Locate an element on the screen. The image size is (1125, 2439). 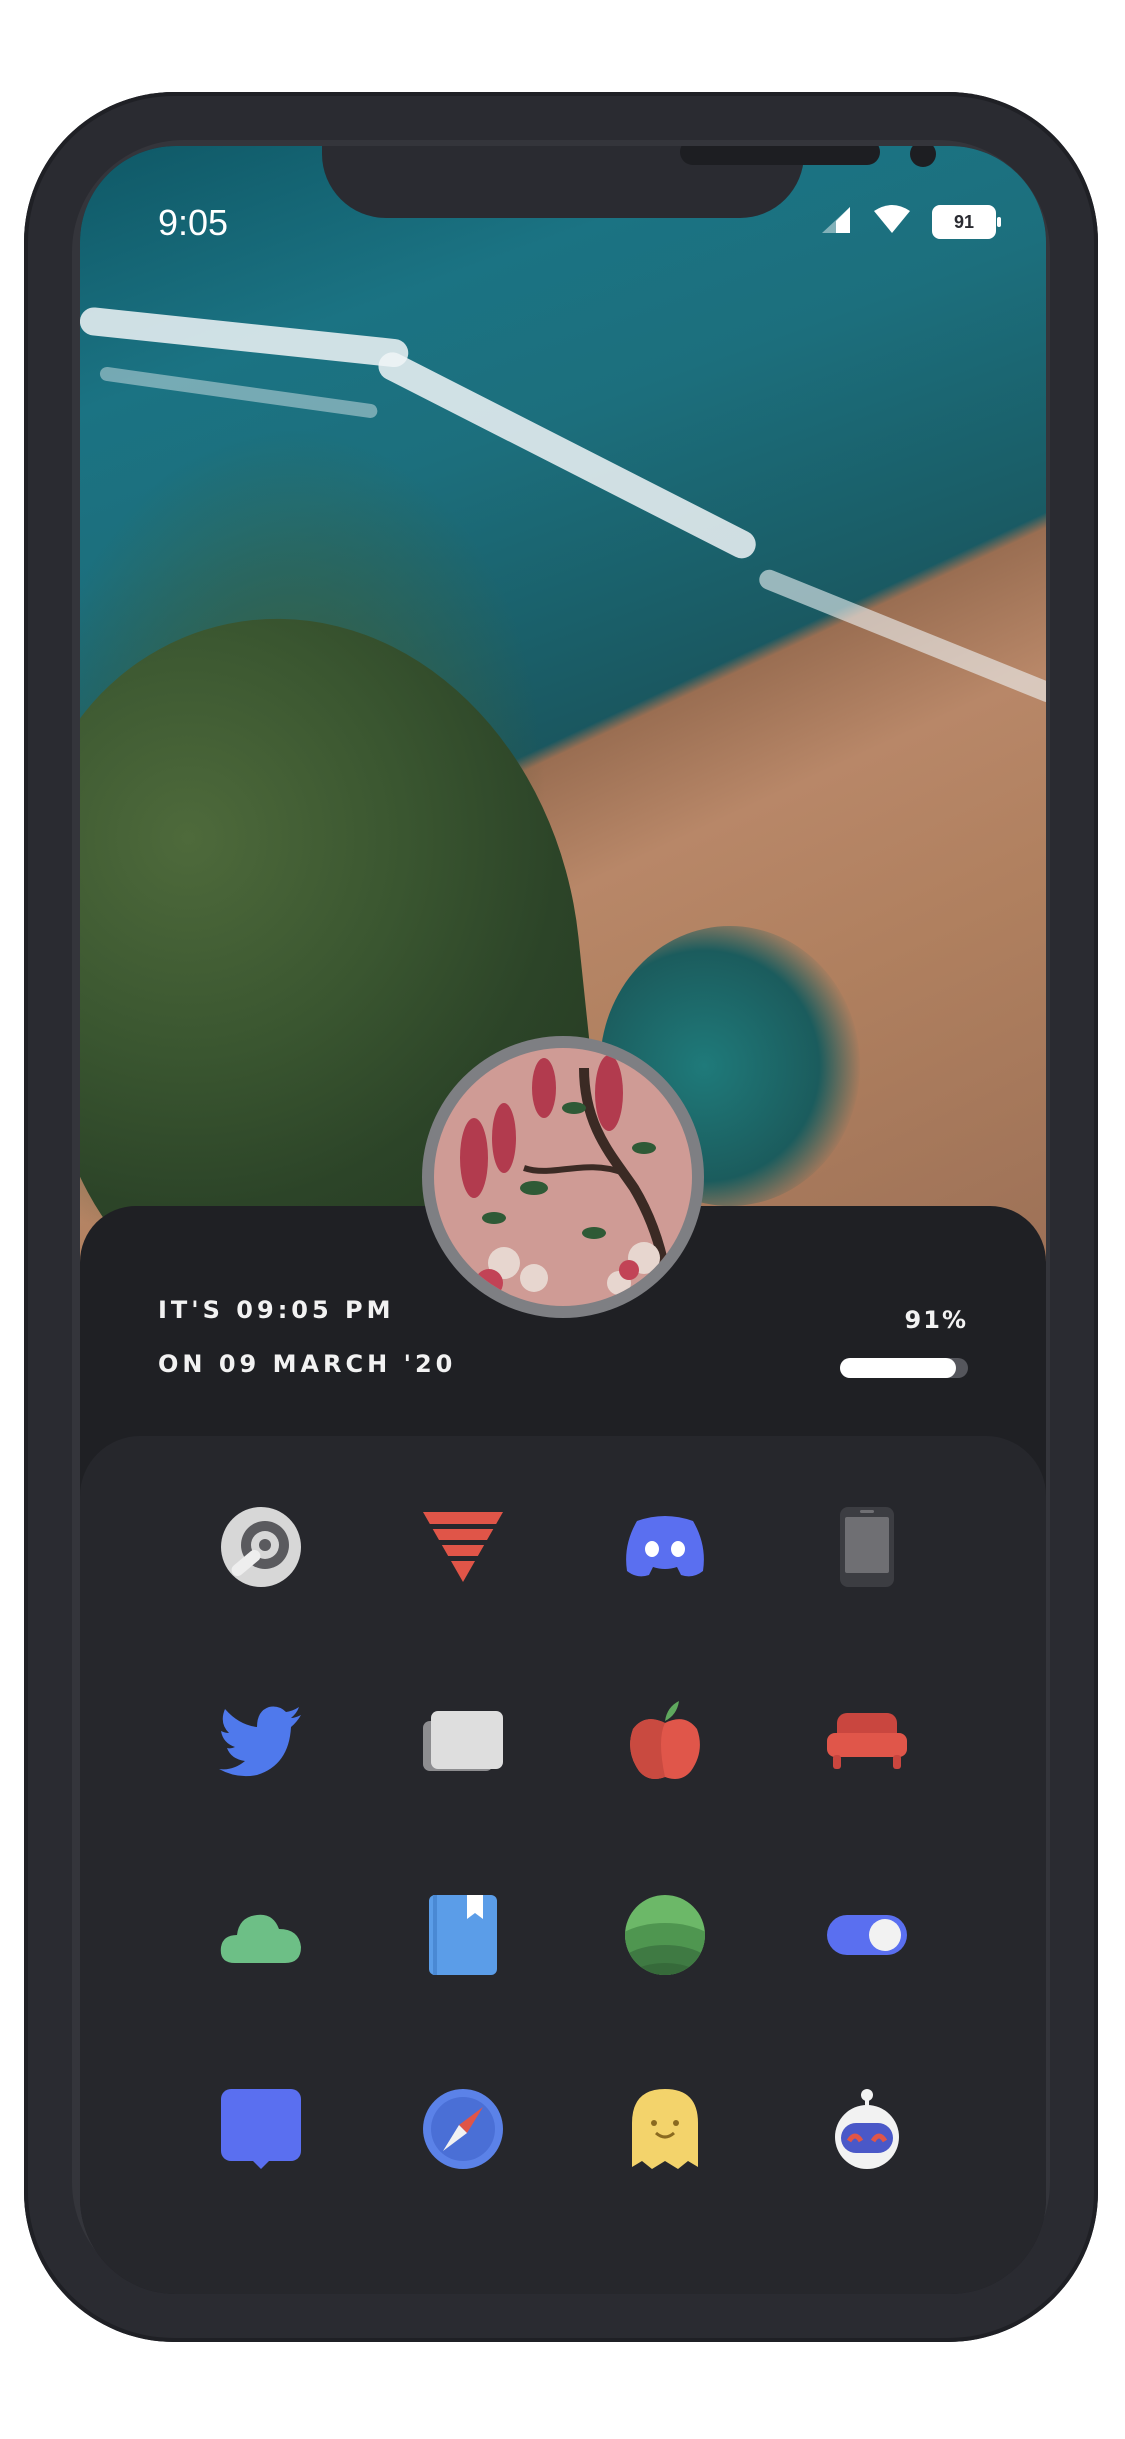
app-book is located at coordinates (463, 1937).